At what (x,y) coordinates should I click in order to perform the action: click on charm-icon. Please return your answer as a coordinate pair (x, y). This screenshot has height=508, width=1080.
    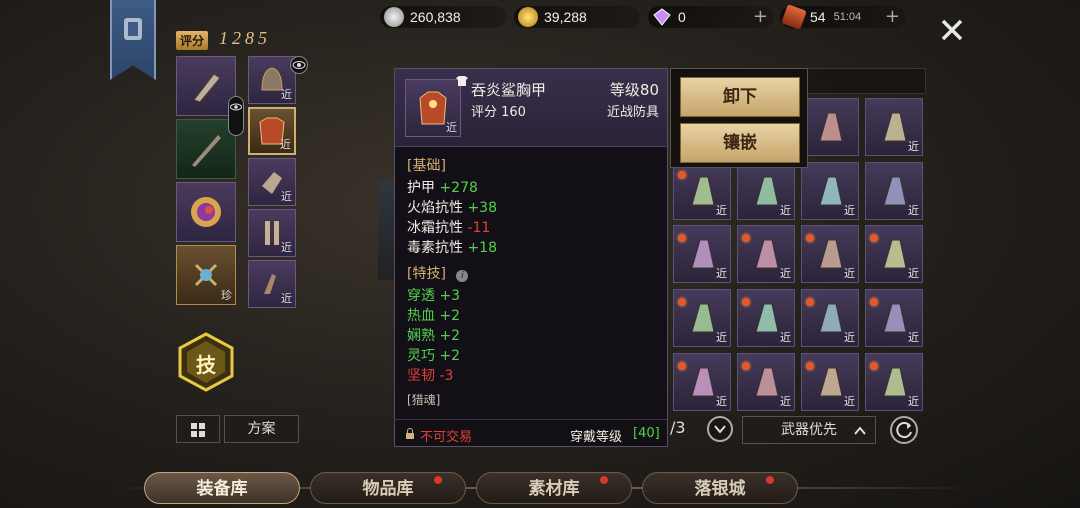
    Looking at the image, I should click on (206, 275).